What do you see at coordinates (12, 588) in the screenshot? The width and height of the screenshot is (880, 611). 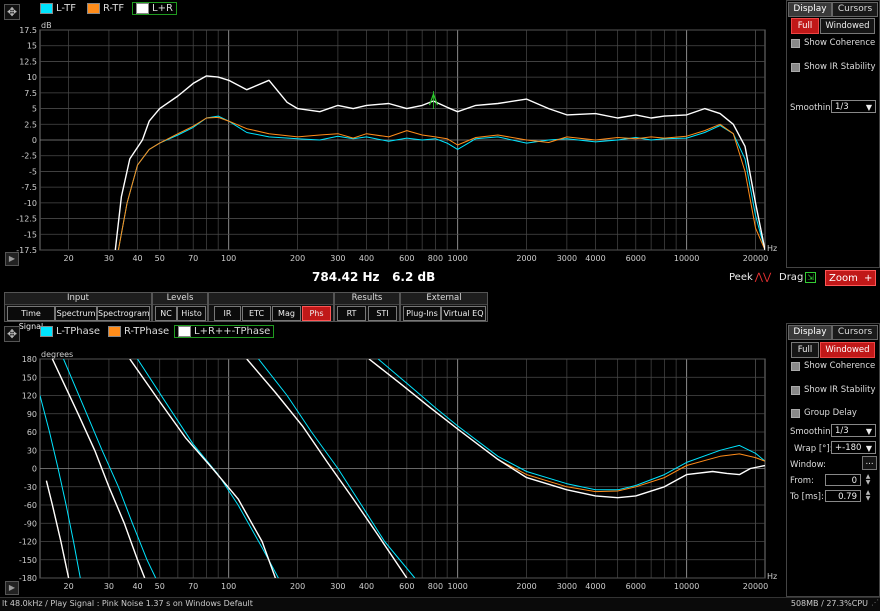 I see `bottom-scroll-left-icon: ▶` at bounding box center [12, 588].